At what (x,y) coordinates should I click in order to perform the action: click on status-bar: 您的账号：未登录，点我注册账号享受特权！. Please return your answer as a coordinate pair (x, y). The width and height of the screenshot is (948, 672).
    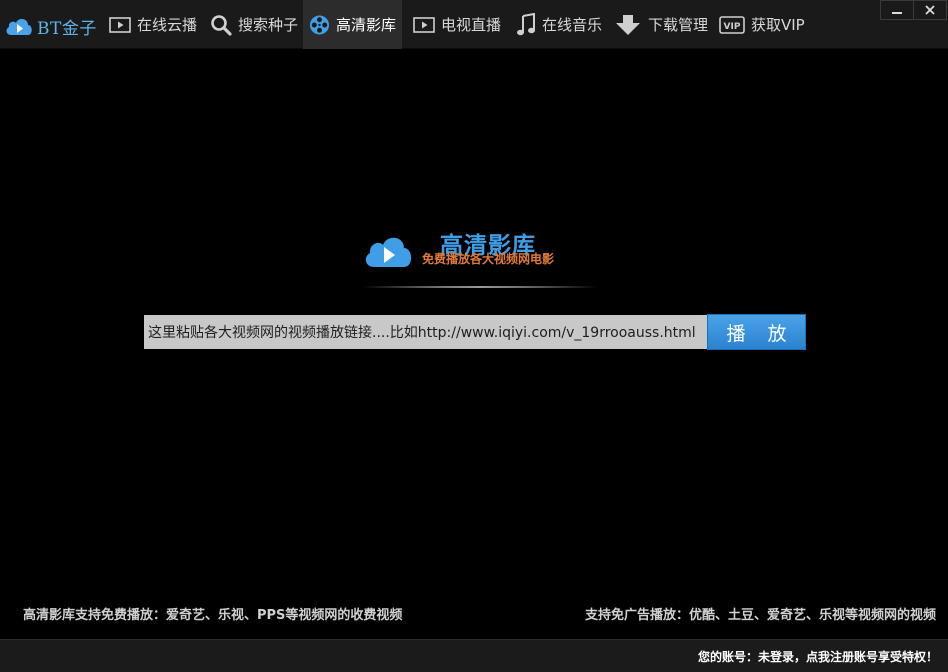
    Looking at the image, I should click on (474, 655).